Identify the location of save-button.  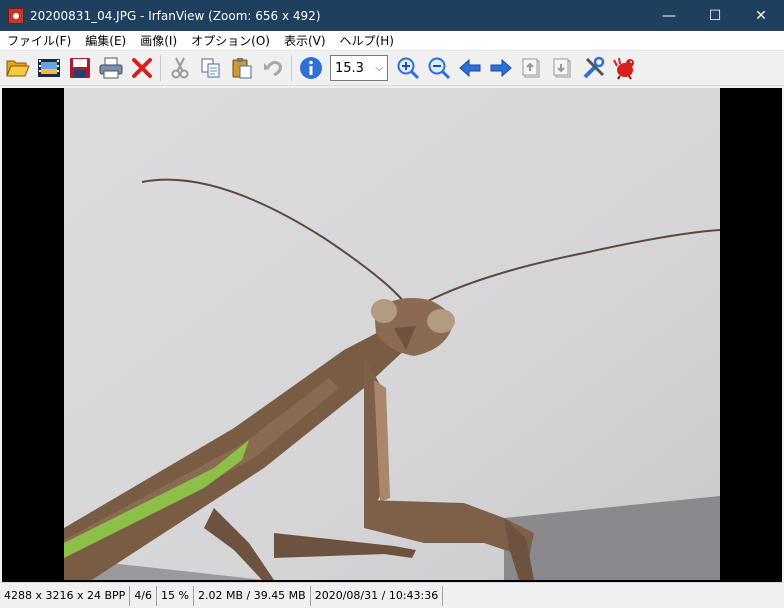
(79, 68).